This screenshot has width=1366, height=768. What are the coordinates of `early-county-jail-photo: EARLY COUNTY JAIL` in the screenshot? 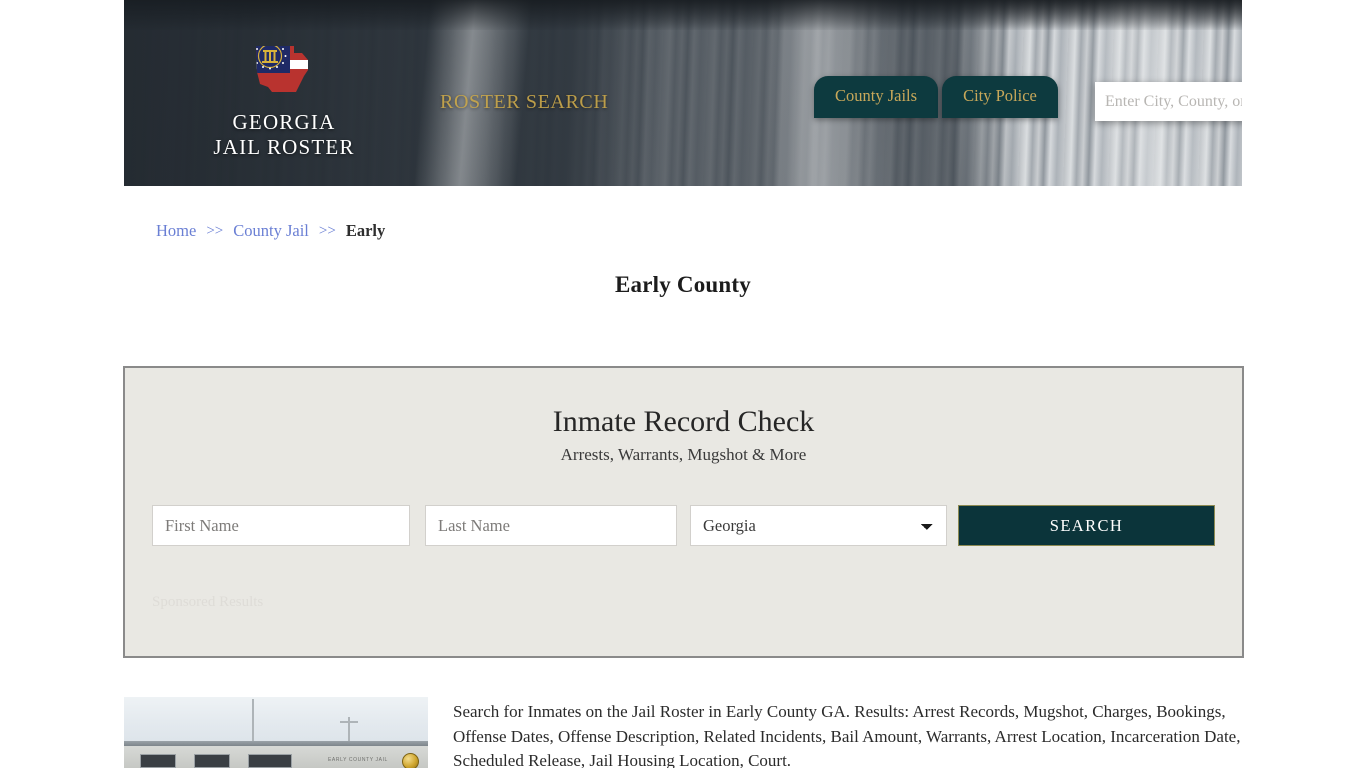 It's located at (276, 732).